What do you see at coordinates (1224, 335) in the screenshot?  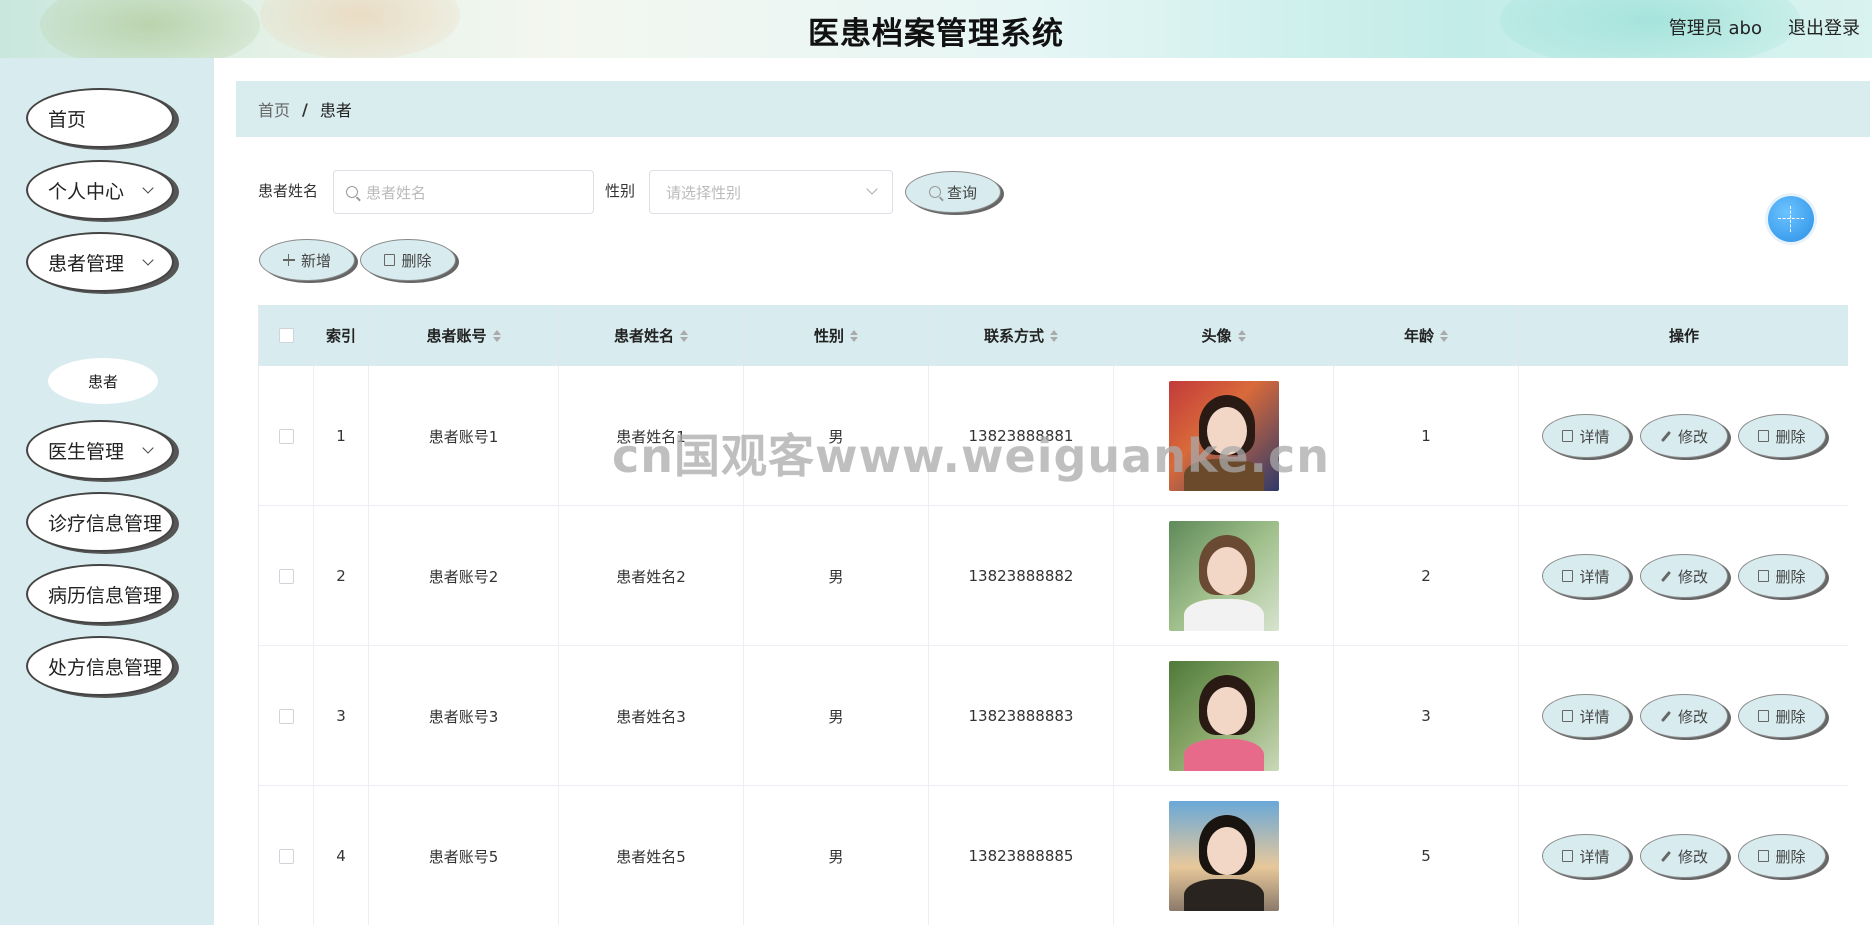 I see `column-avatar: 头像` at bounding box center [1224, 335].